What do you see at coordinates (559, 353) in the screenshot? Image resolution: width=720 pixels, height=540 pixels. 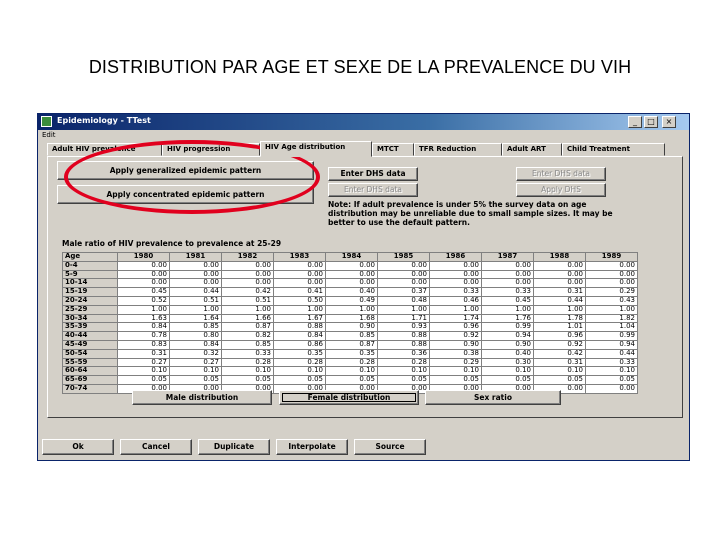 I see `ratio-cell: 0.42` at bounding box center [559, 353].